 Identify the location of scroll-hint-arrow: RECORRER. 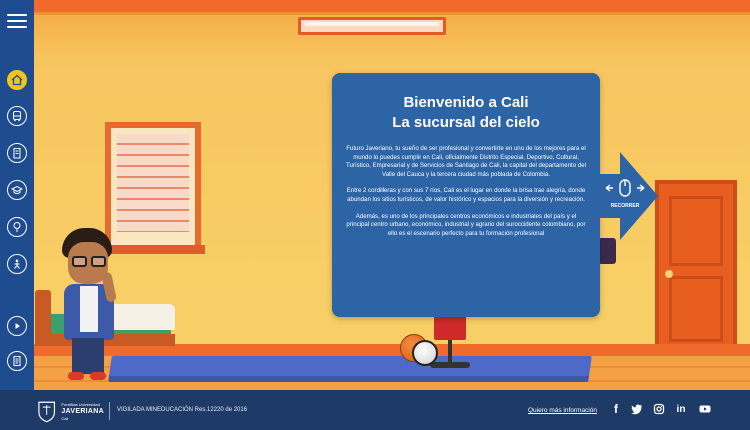
(629, 196).